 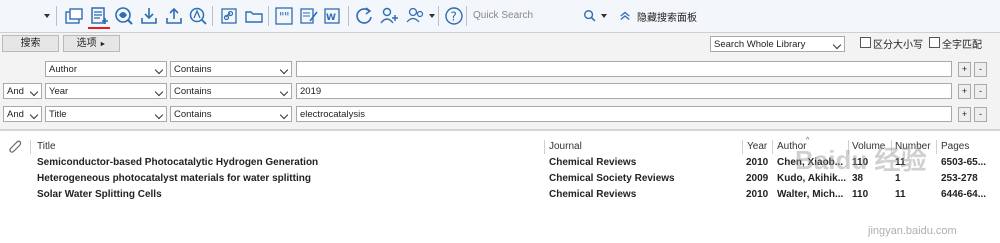 I want to click on boolean-select-3: And, so click(x=22, y=114).